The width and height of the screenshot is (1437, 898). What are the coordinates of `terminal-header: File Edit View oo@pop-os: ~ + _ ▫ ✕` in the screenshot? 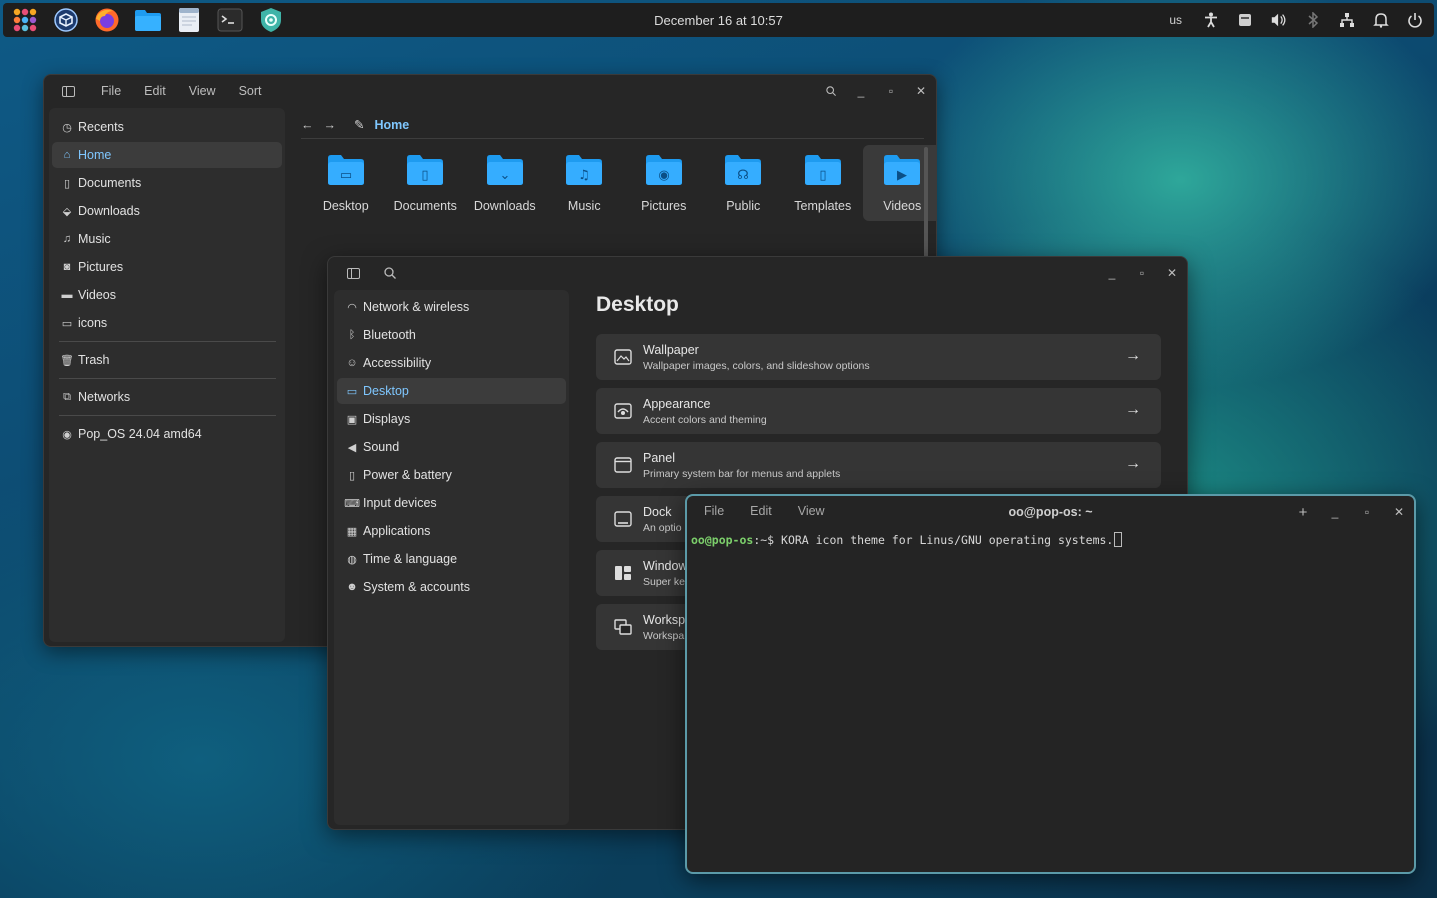 It's located at (1050, 511).